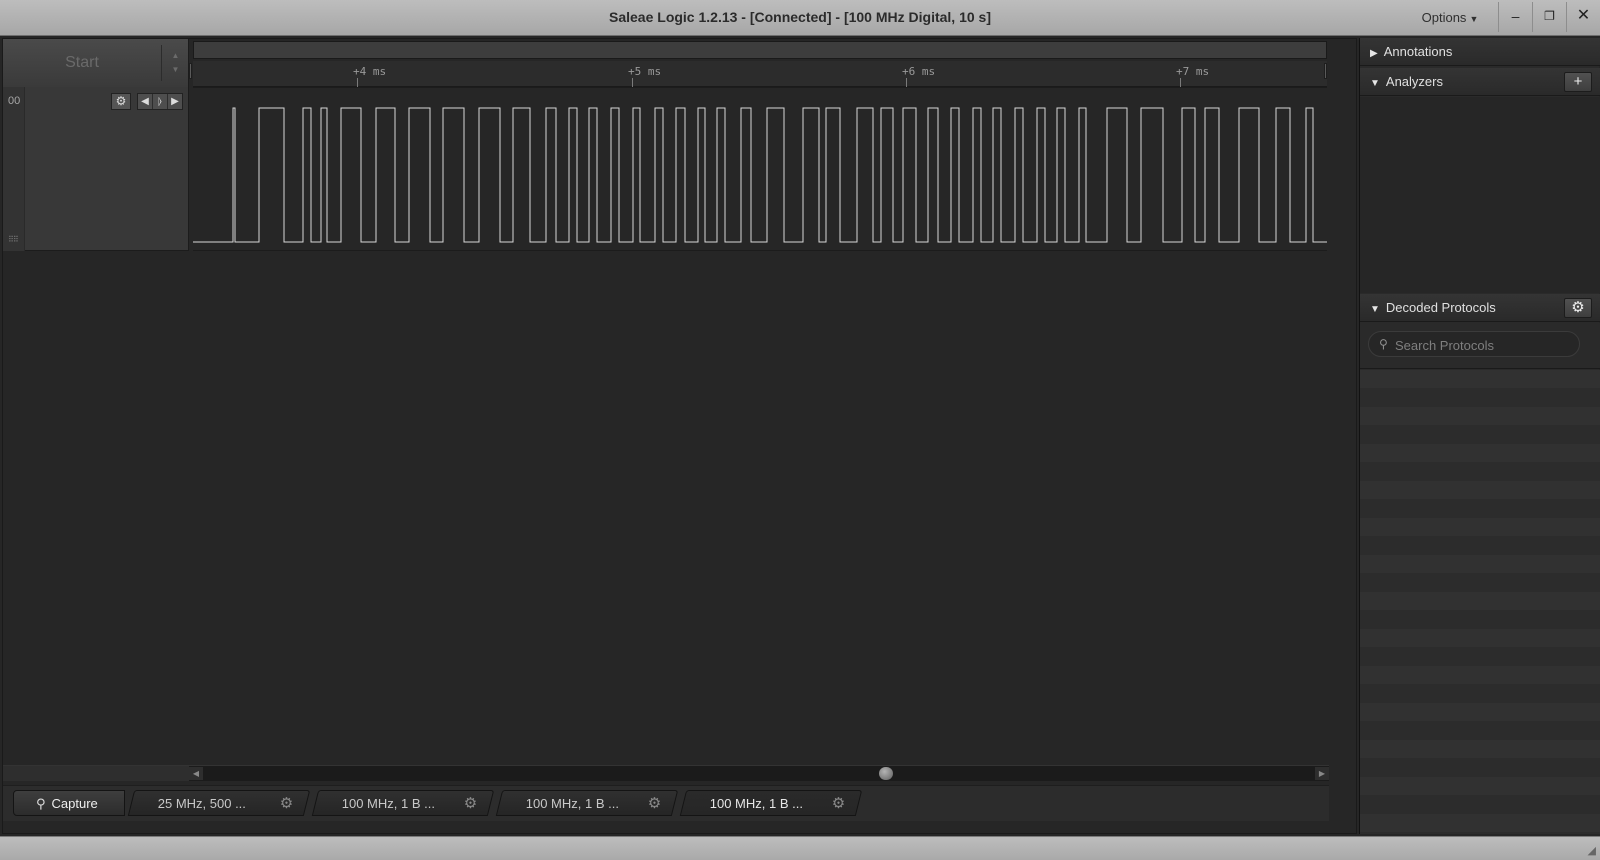  Describe the element at coordinates (13, 239) in the screenshot. I see `drag-handle-icon: ⠿⠿` at that location.